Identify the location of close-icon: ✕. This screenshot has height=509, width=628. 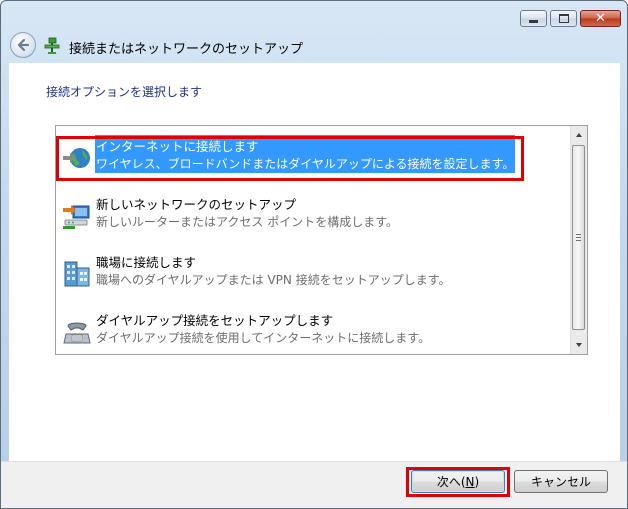
(600, 18).